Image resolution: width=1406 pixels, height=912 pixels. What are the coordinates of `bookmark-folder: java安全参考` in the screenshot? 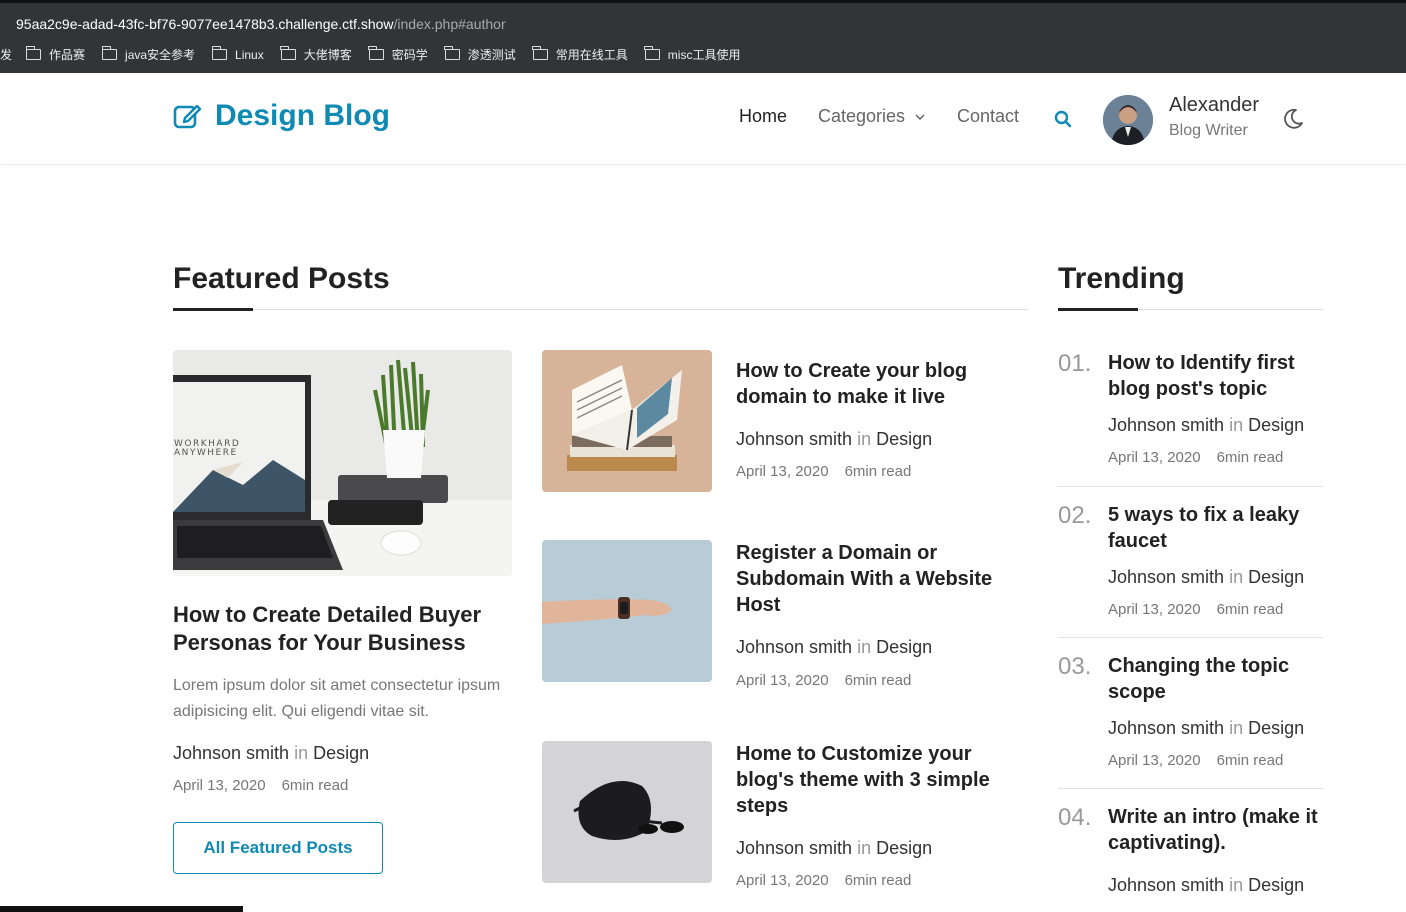 It's located at (148, 54).